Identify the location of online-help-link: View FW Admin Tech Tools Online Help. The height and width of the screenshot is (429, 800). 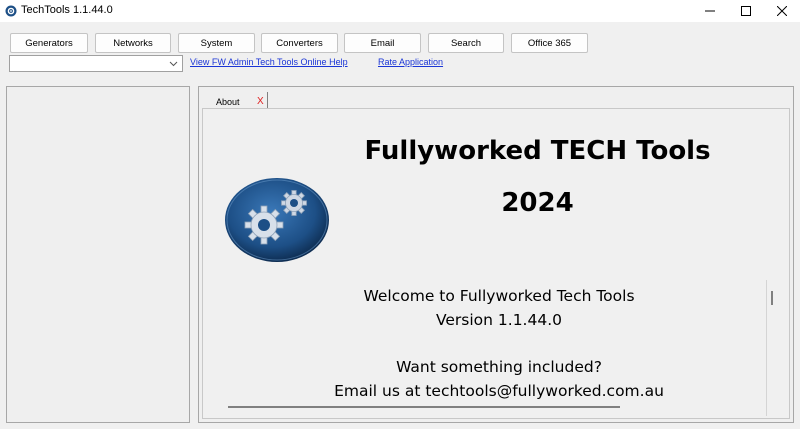
(269, 62).